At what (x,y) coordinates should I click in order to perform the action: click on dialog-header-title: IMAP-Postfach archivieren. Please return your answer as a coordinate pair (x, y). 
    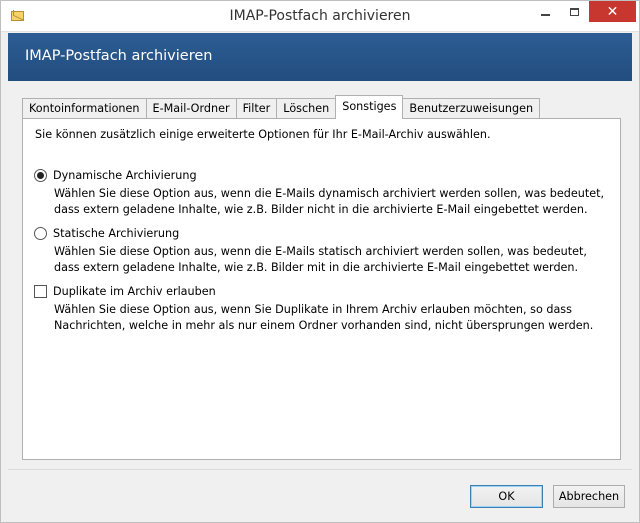
    Looking at the image, I should click on (119, 56).